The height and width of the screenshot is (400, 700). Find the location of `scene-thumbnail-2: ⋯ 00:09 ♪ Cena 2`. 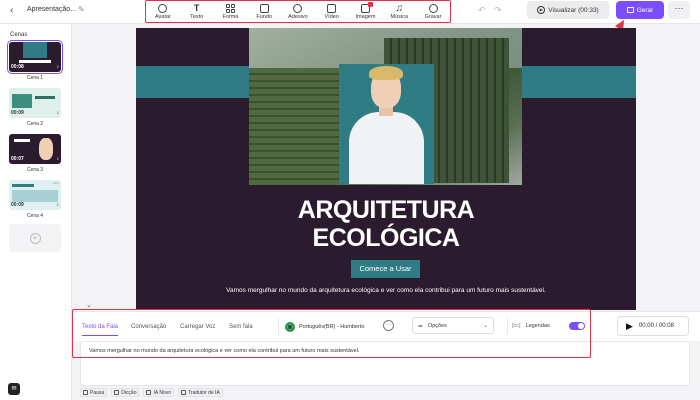

scene-thumbnail-2: ⋯ 00:09 ♪ Cena 2 is located at coordinates (35, 107).